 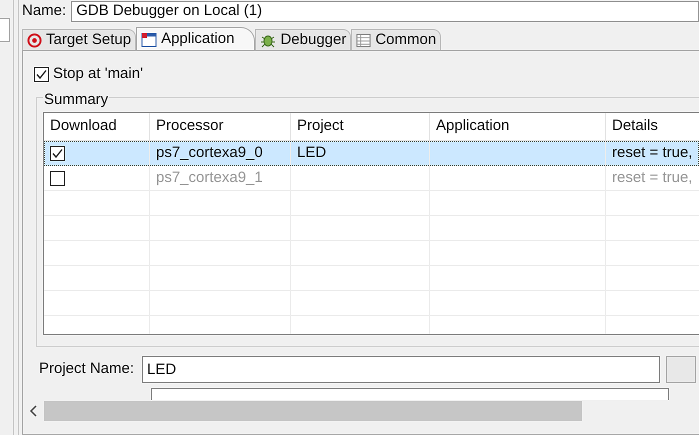 What do you see at coordinates (34, 40) in the screenshot?
I see `target-icon` at bounding box center [34, 40].